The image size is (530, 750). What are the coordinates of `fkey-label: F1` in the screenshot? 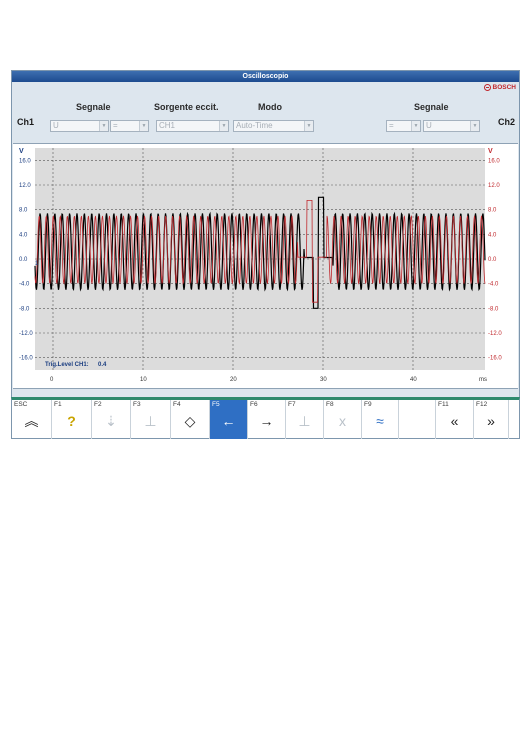 It's located at (58, 404).